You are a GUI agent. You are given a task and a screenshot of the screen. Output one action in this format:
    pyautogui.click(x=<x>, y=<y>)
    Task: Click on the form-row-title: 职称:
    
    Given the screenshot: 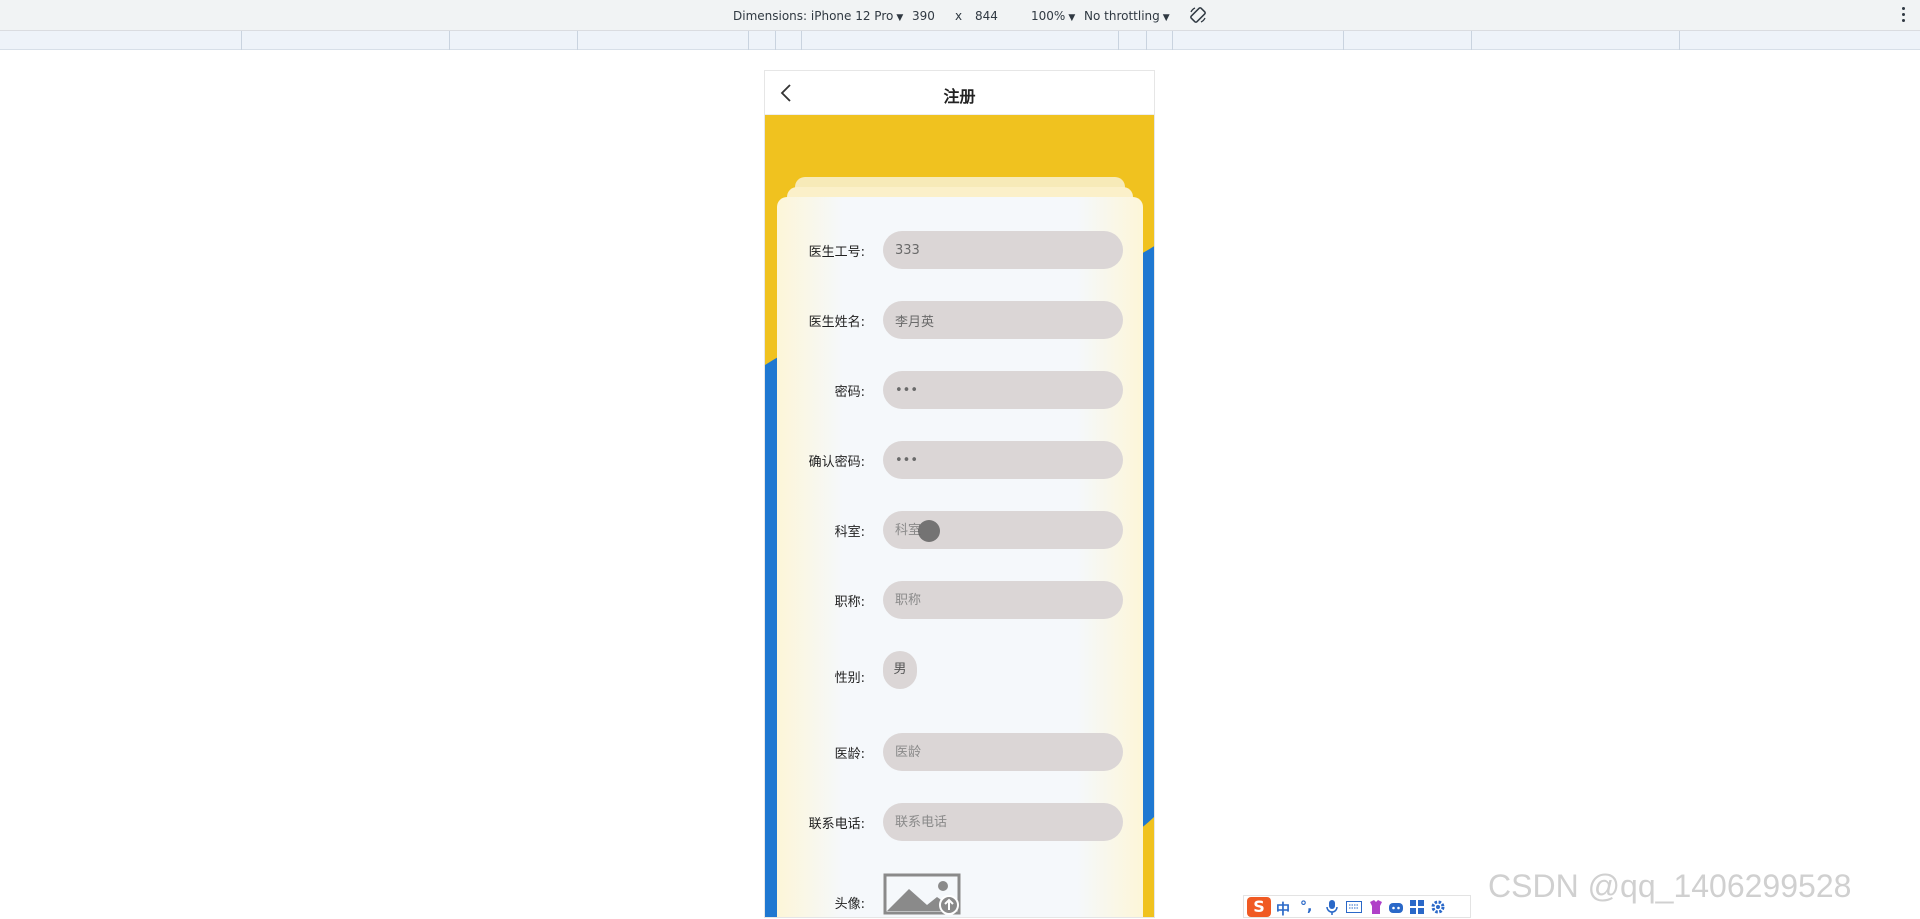 What is the action you would take?
    pyautogui.click(x=960, y=600)
    